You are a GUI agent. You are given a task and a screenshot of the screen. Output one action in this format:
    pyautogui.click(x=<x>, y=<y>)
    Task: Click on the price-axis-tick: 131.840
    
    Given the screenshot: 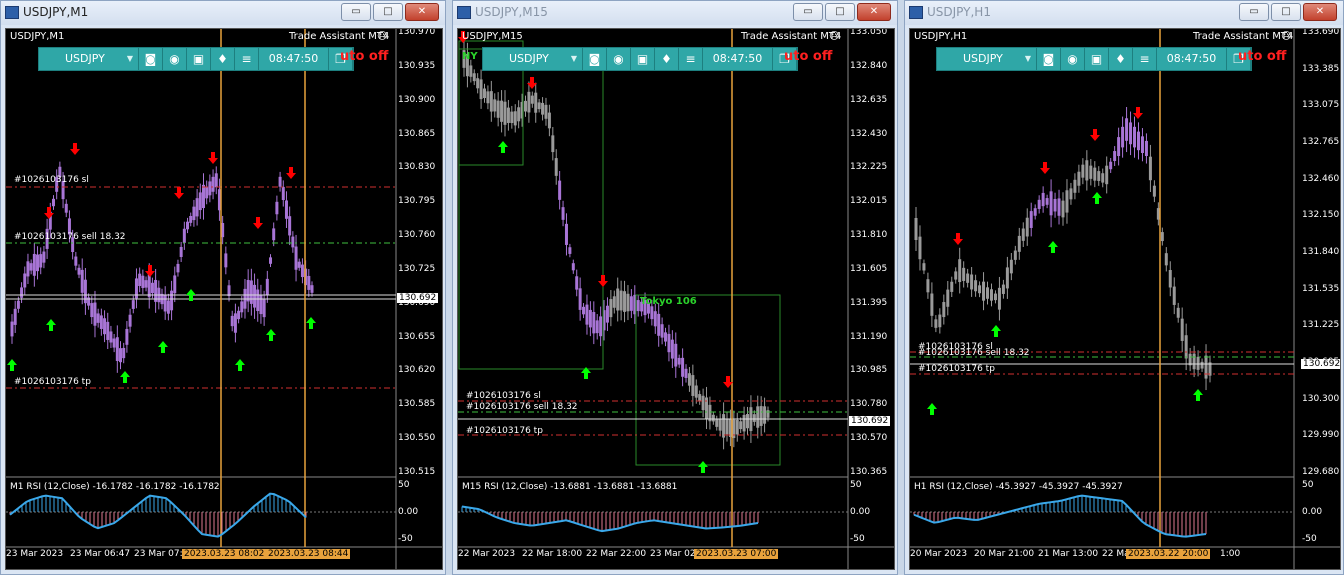 What is the action you would take?
    pyautogui.click(x=1321, y=252)
    